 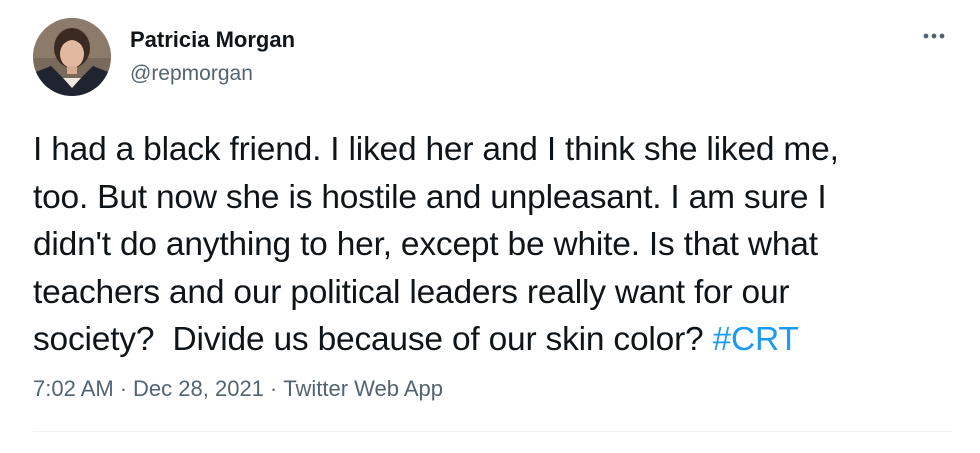 I want to click on tweet-source: Twitter Web App, so click(x=363, y=388).